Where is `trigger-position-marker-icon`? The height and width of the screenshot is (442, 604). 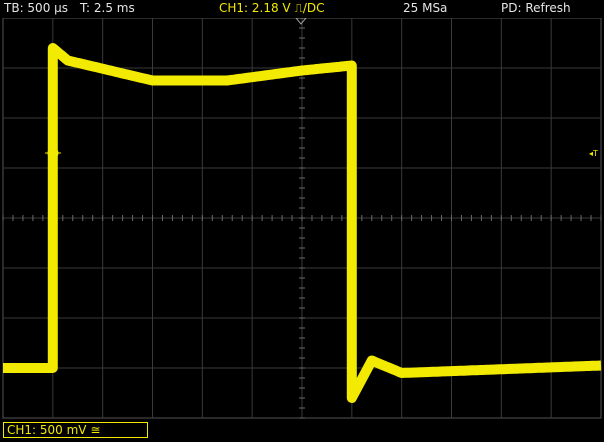
trigger-position-marker-icon is located at coordinates (301, 21).